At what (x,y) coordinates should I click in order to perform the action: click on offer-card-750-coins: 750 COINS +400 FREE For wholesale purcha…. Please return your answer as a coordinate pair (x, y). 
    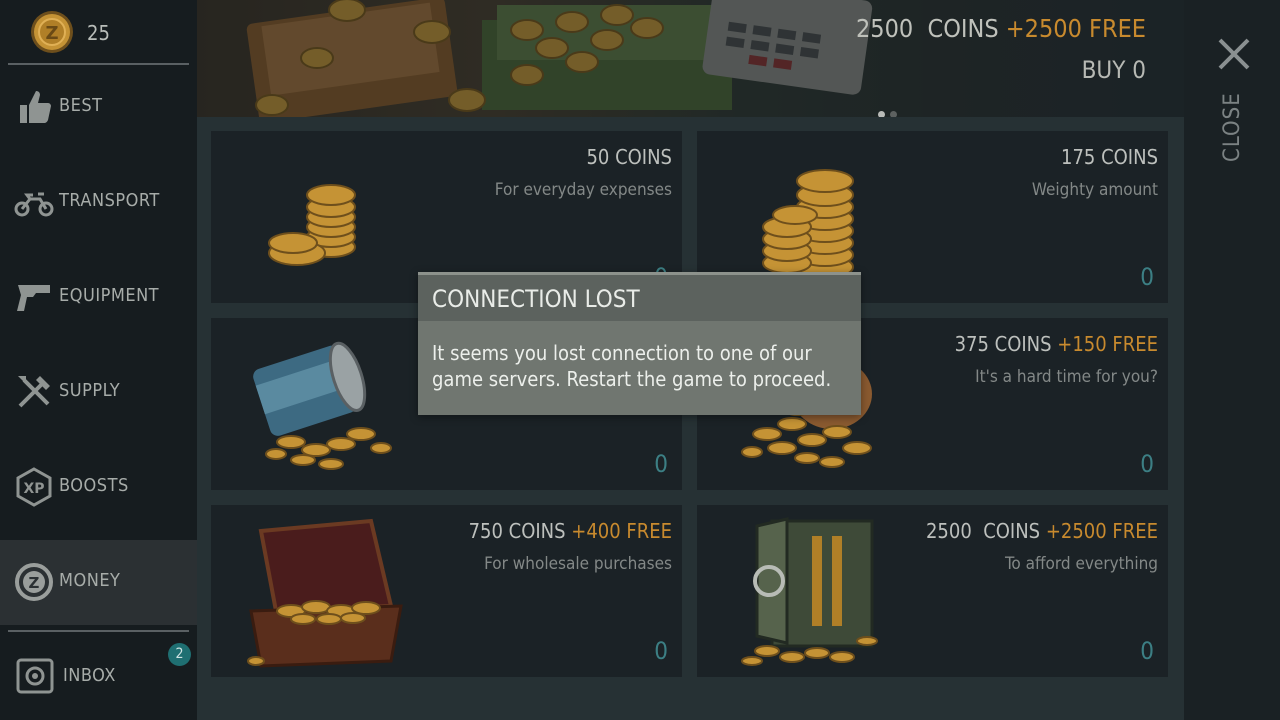
    Looking at the image, I should click on (446, 591).